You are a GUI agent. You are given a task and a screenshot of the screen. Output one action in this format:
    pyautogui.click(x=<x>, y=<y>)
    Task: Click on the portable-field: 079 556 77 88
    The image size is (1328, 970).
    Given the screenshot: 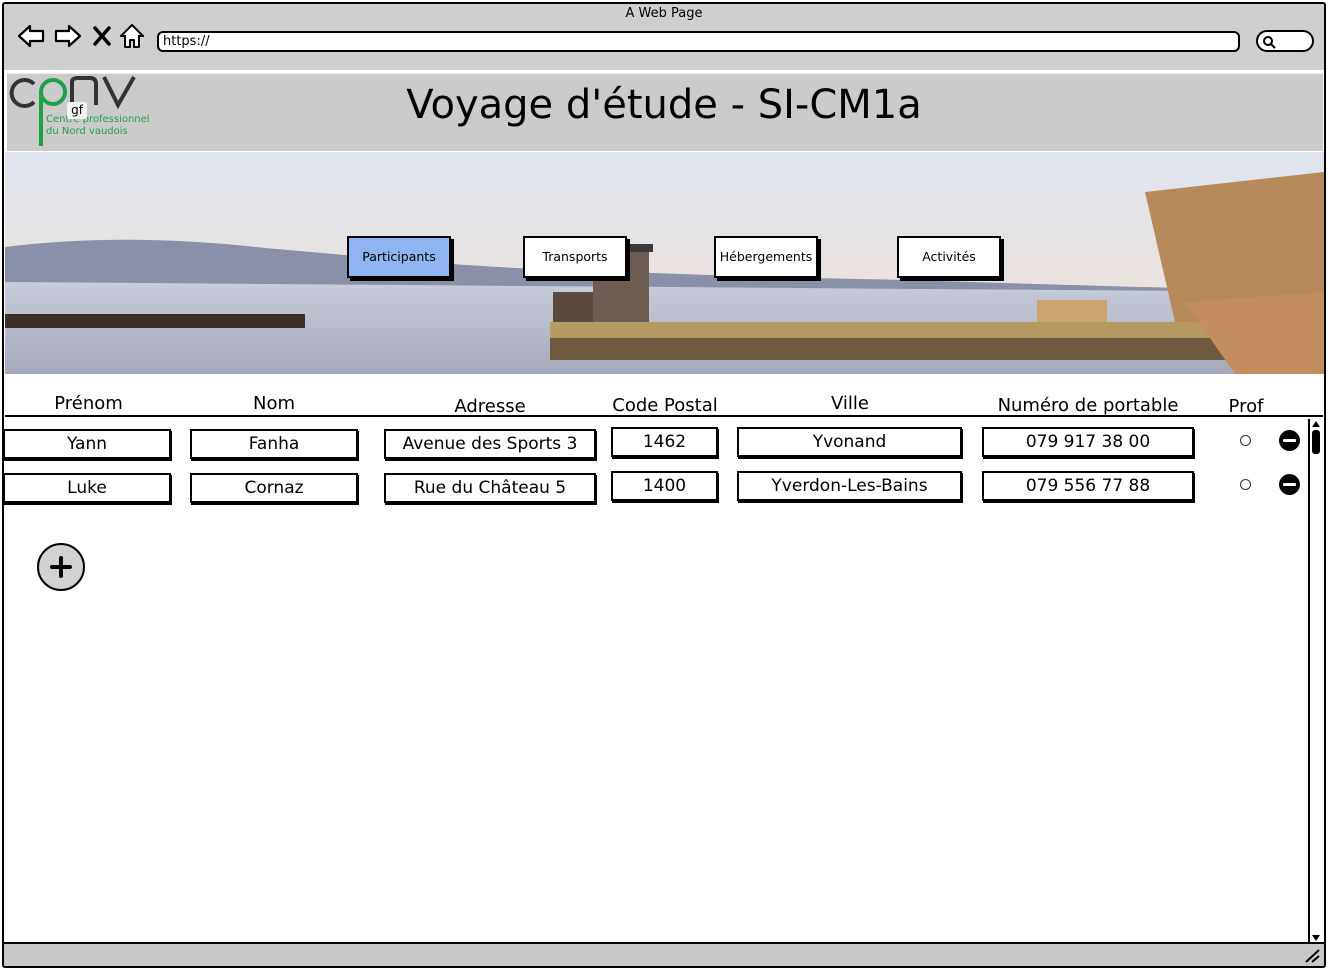 What is the action you would take?
    pyautogui.click(x=1088, y=486)
    